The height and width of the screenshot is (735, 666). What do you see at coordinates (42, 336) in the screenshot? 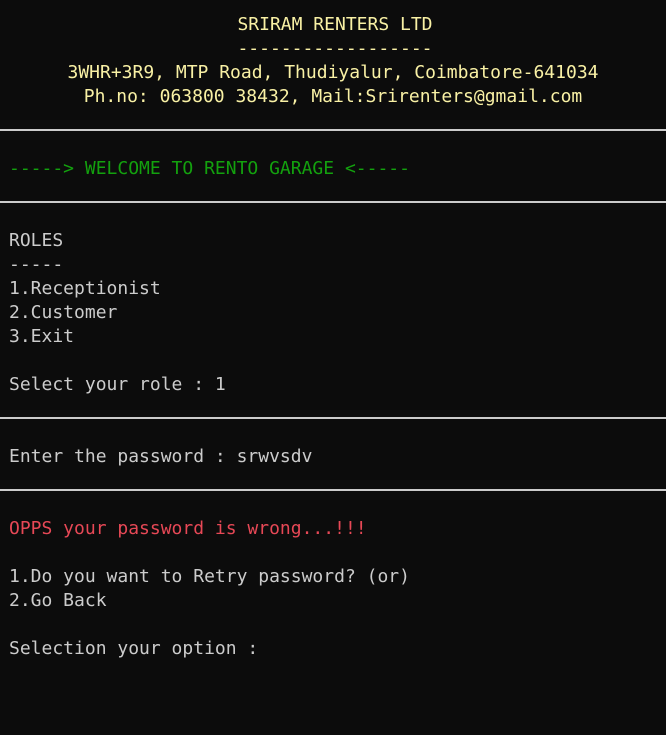
I see `role-option-exit: 3.Exit` at bounding box center [42, 336].